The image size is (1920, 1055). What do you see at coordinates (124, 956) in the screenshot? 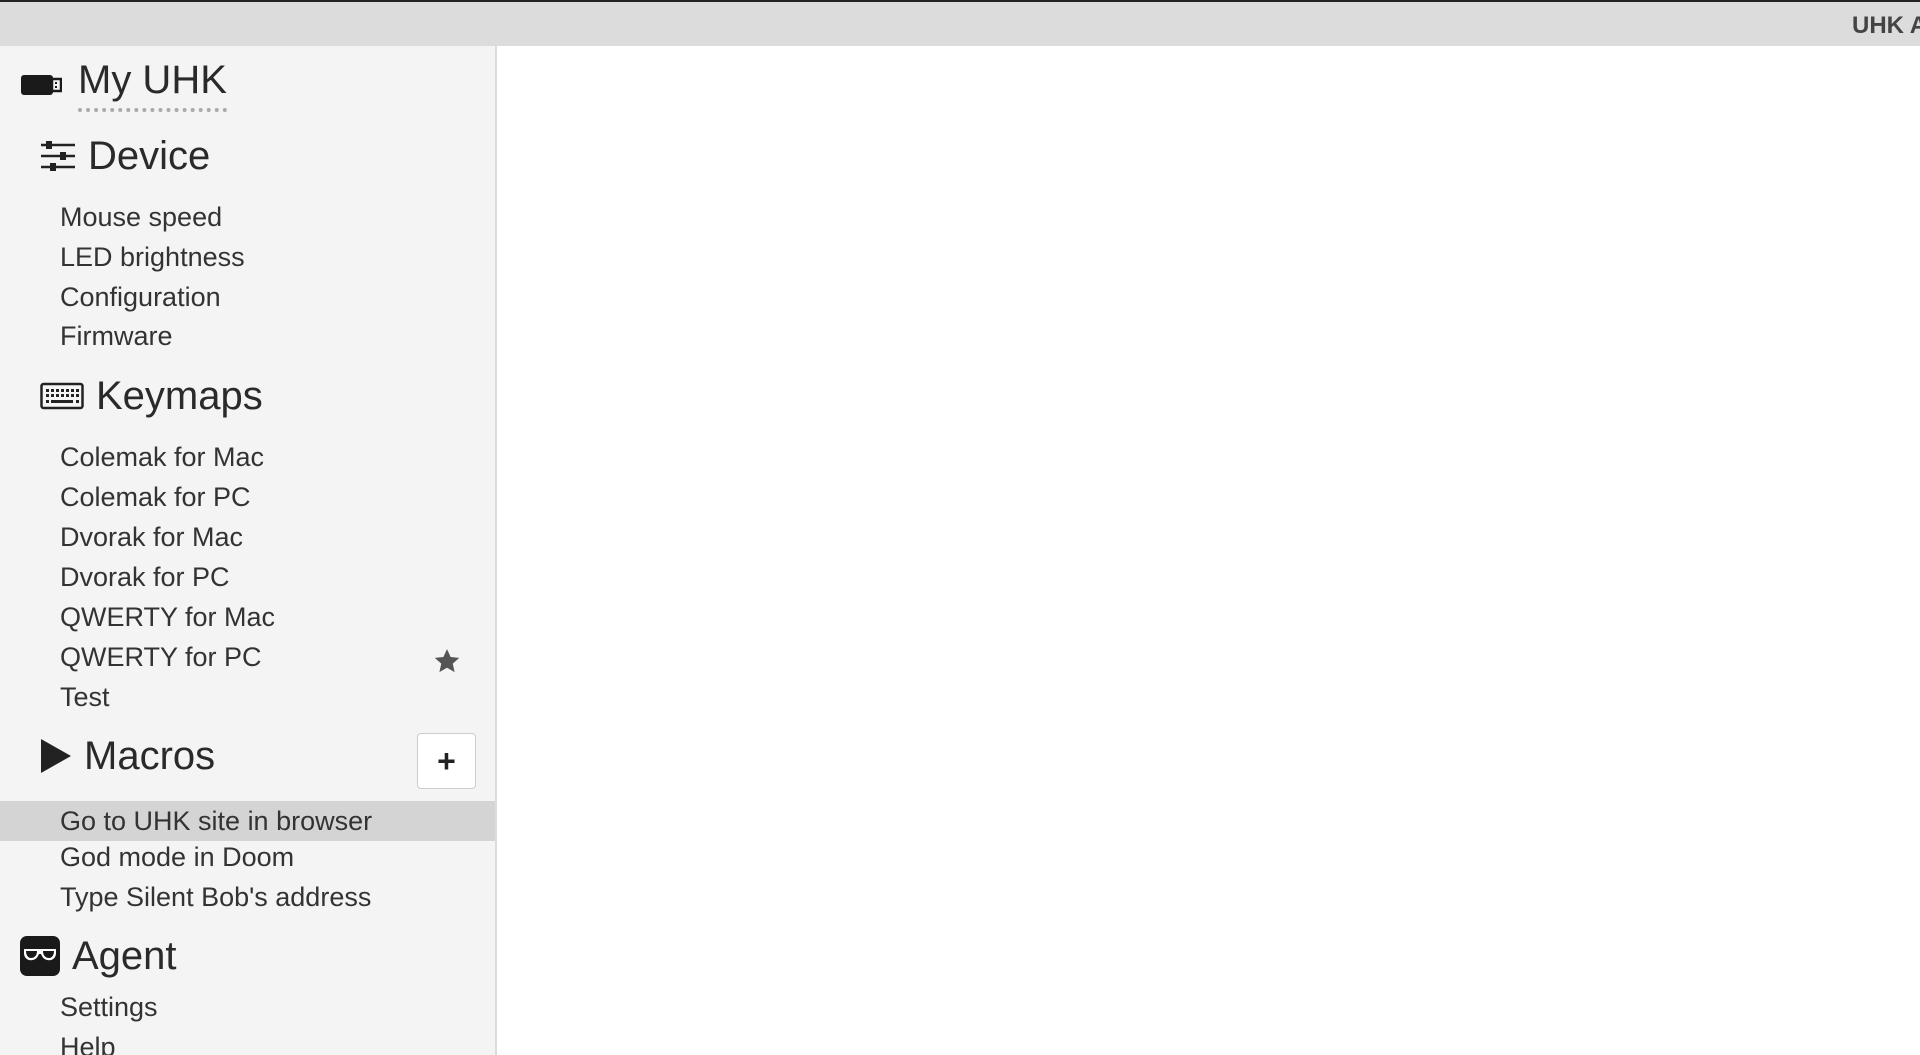
I see `agent-label: Agent` at bounding box center [124, 956].